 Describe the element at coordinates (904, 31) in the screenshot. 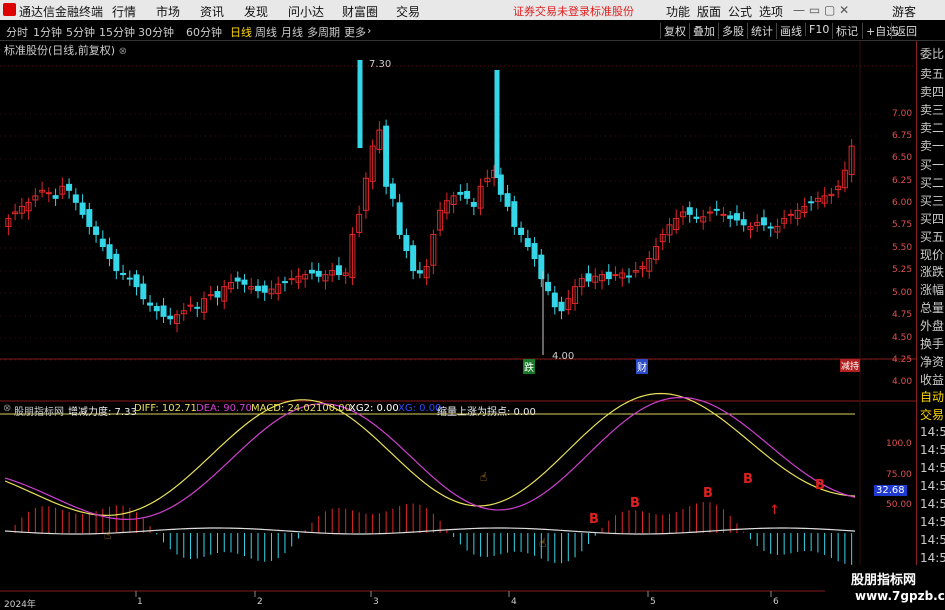

I see `back-button: 返回` at that location.